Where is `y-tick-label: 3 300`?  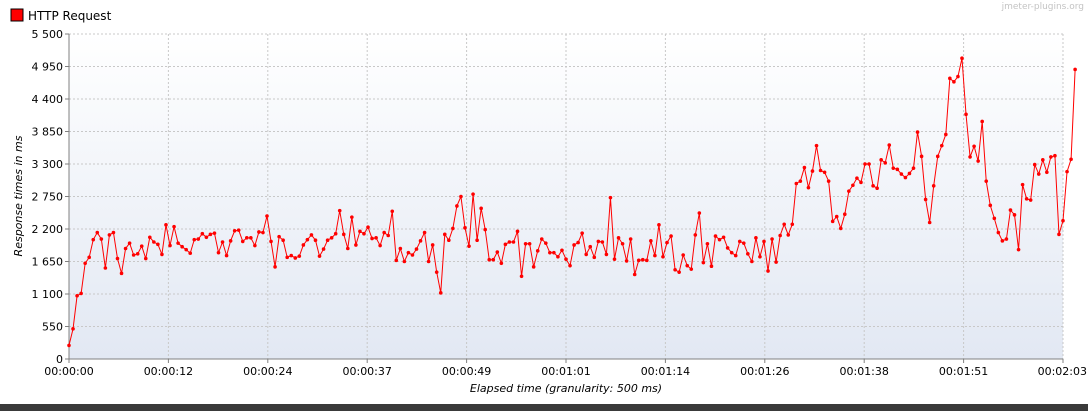
y-tick-label: 3 300 is located at coordinates (48, 164).